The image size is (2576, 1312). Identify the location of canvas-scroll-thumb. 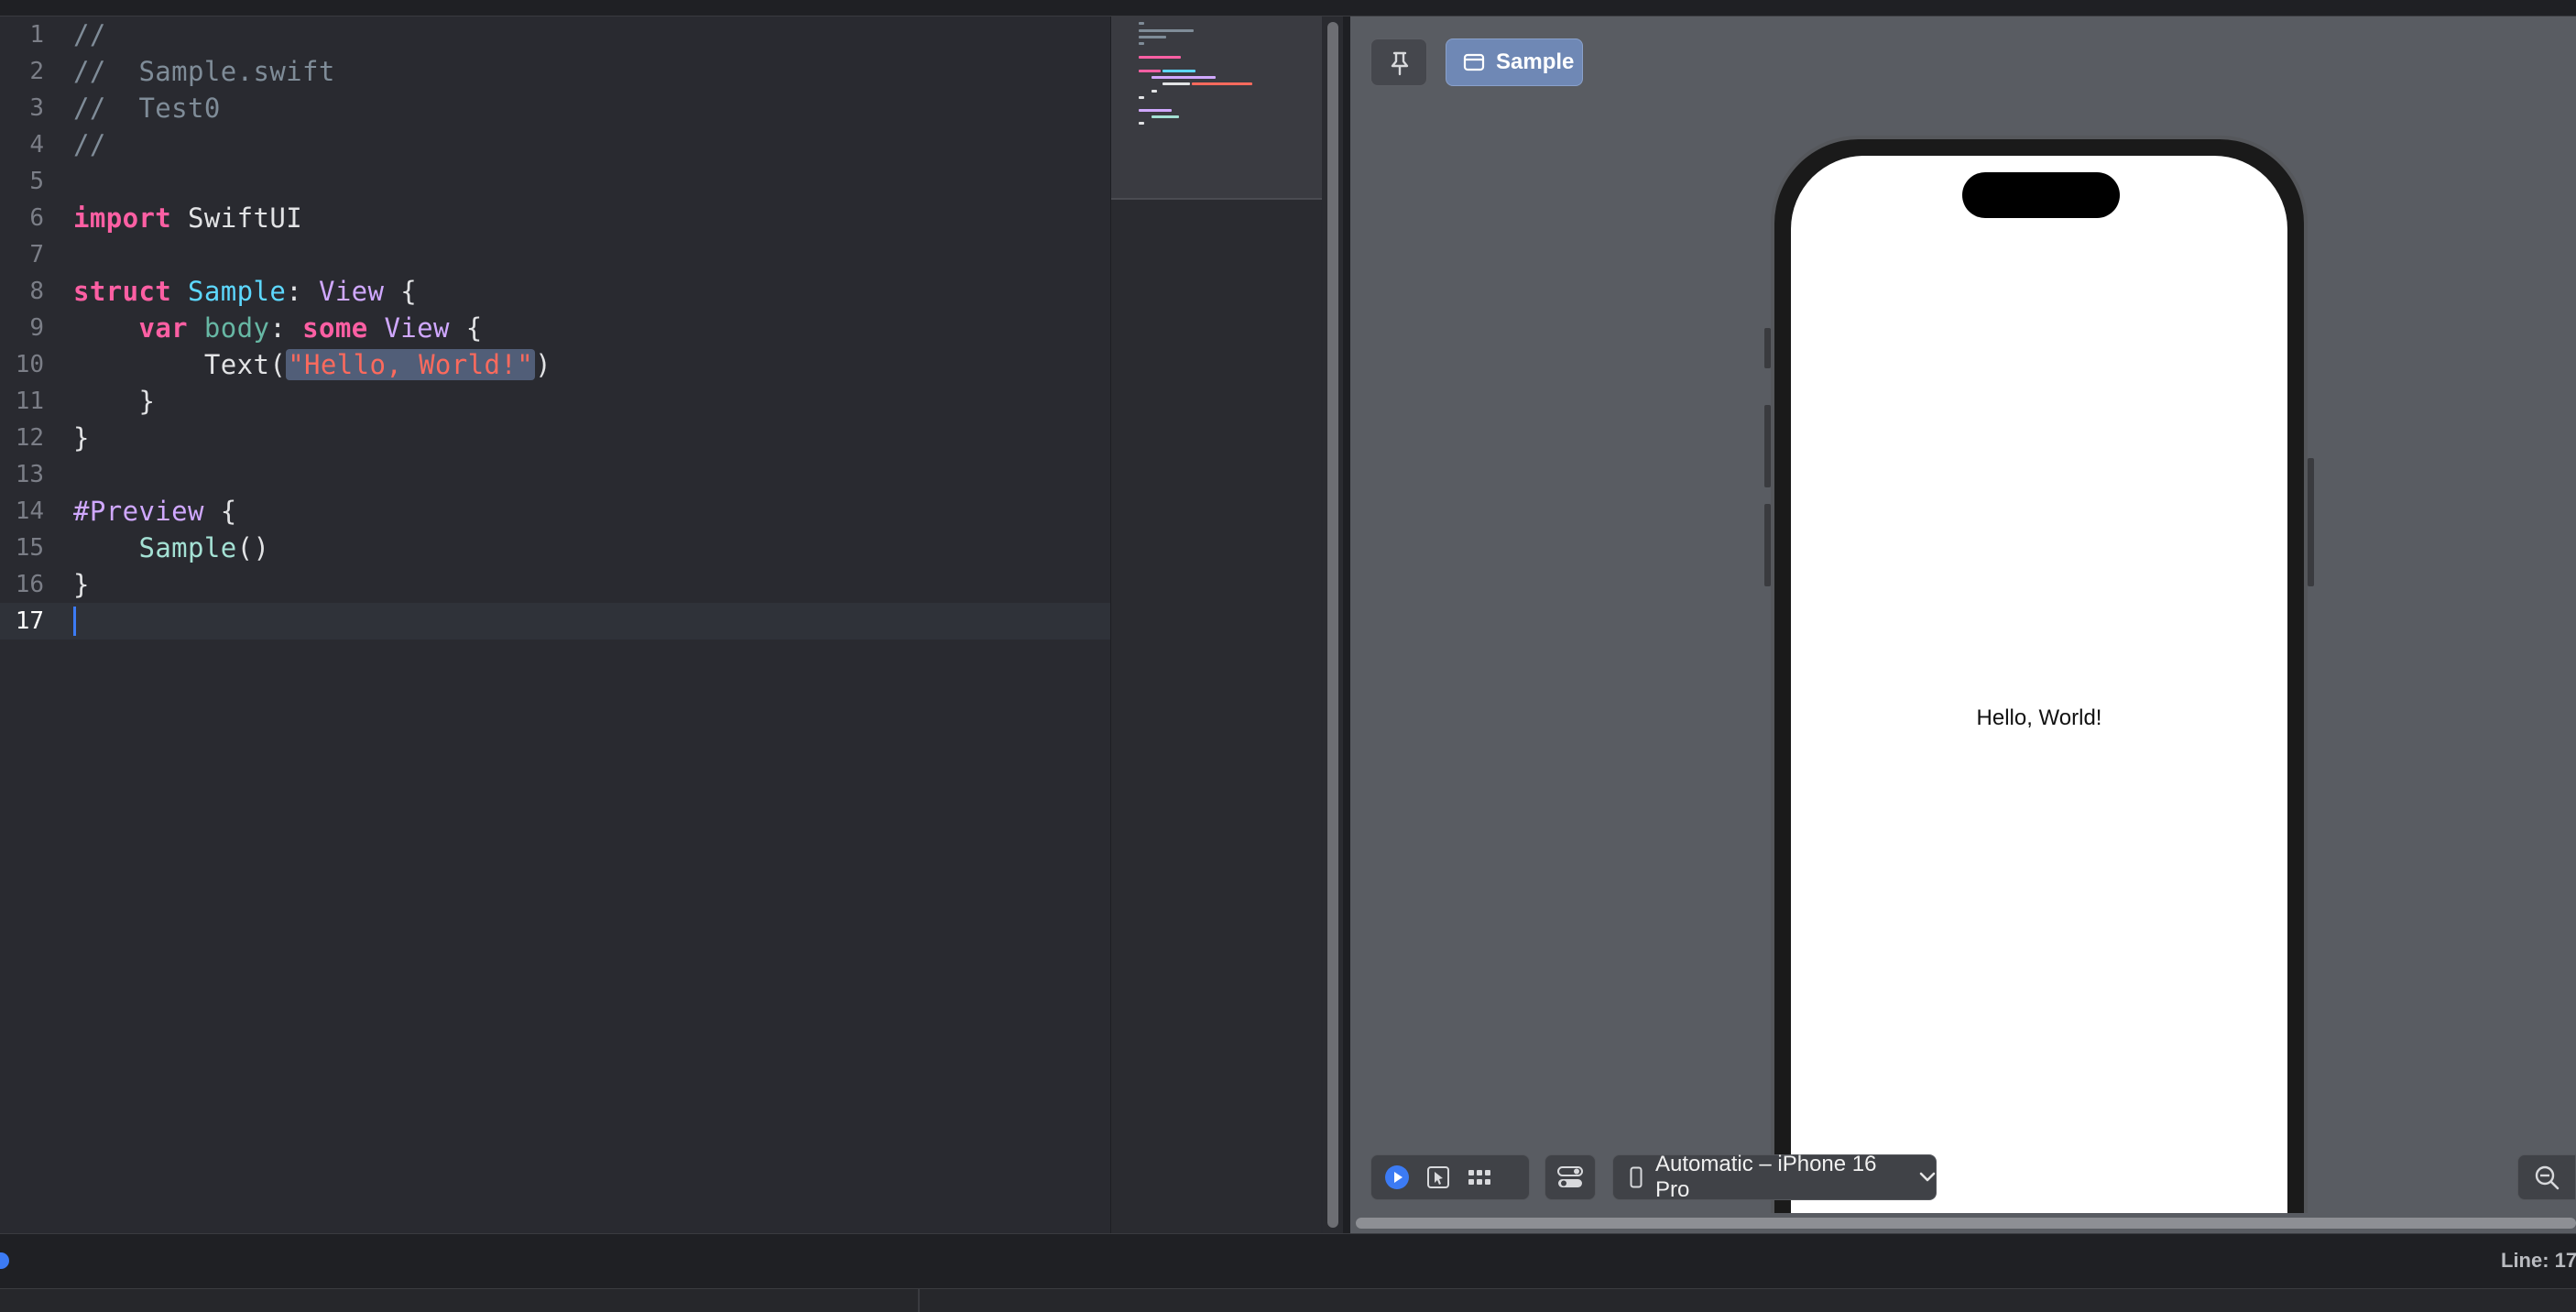
(1966, 1224).